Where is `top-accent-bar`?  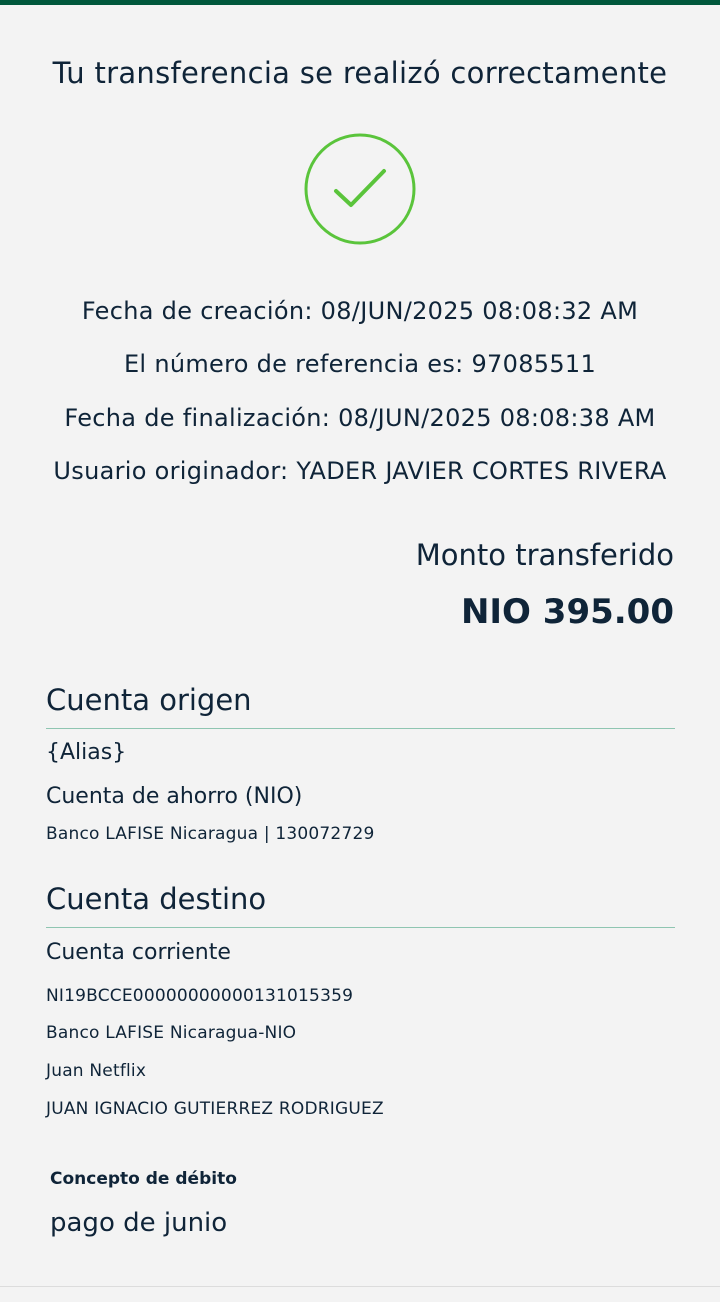 top-accent-bar is located at coordinates (360, 2).